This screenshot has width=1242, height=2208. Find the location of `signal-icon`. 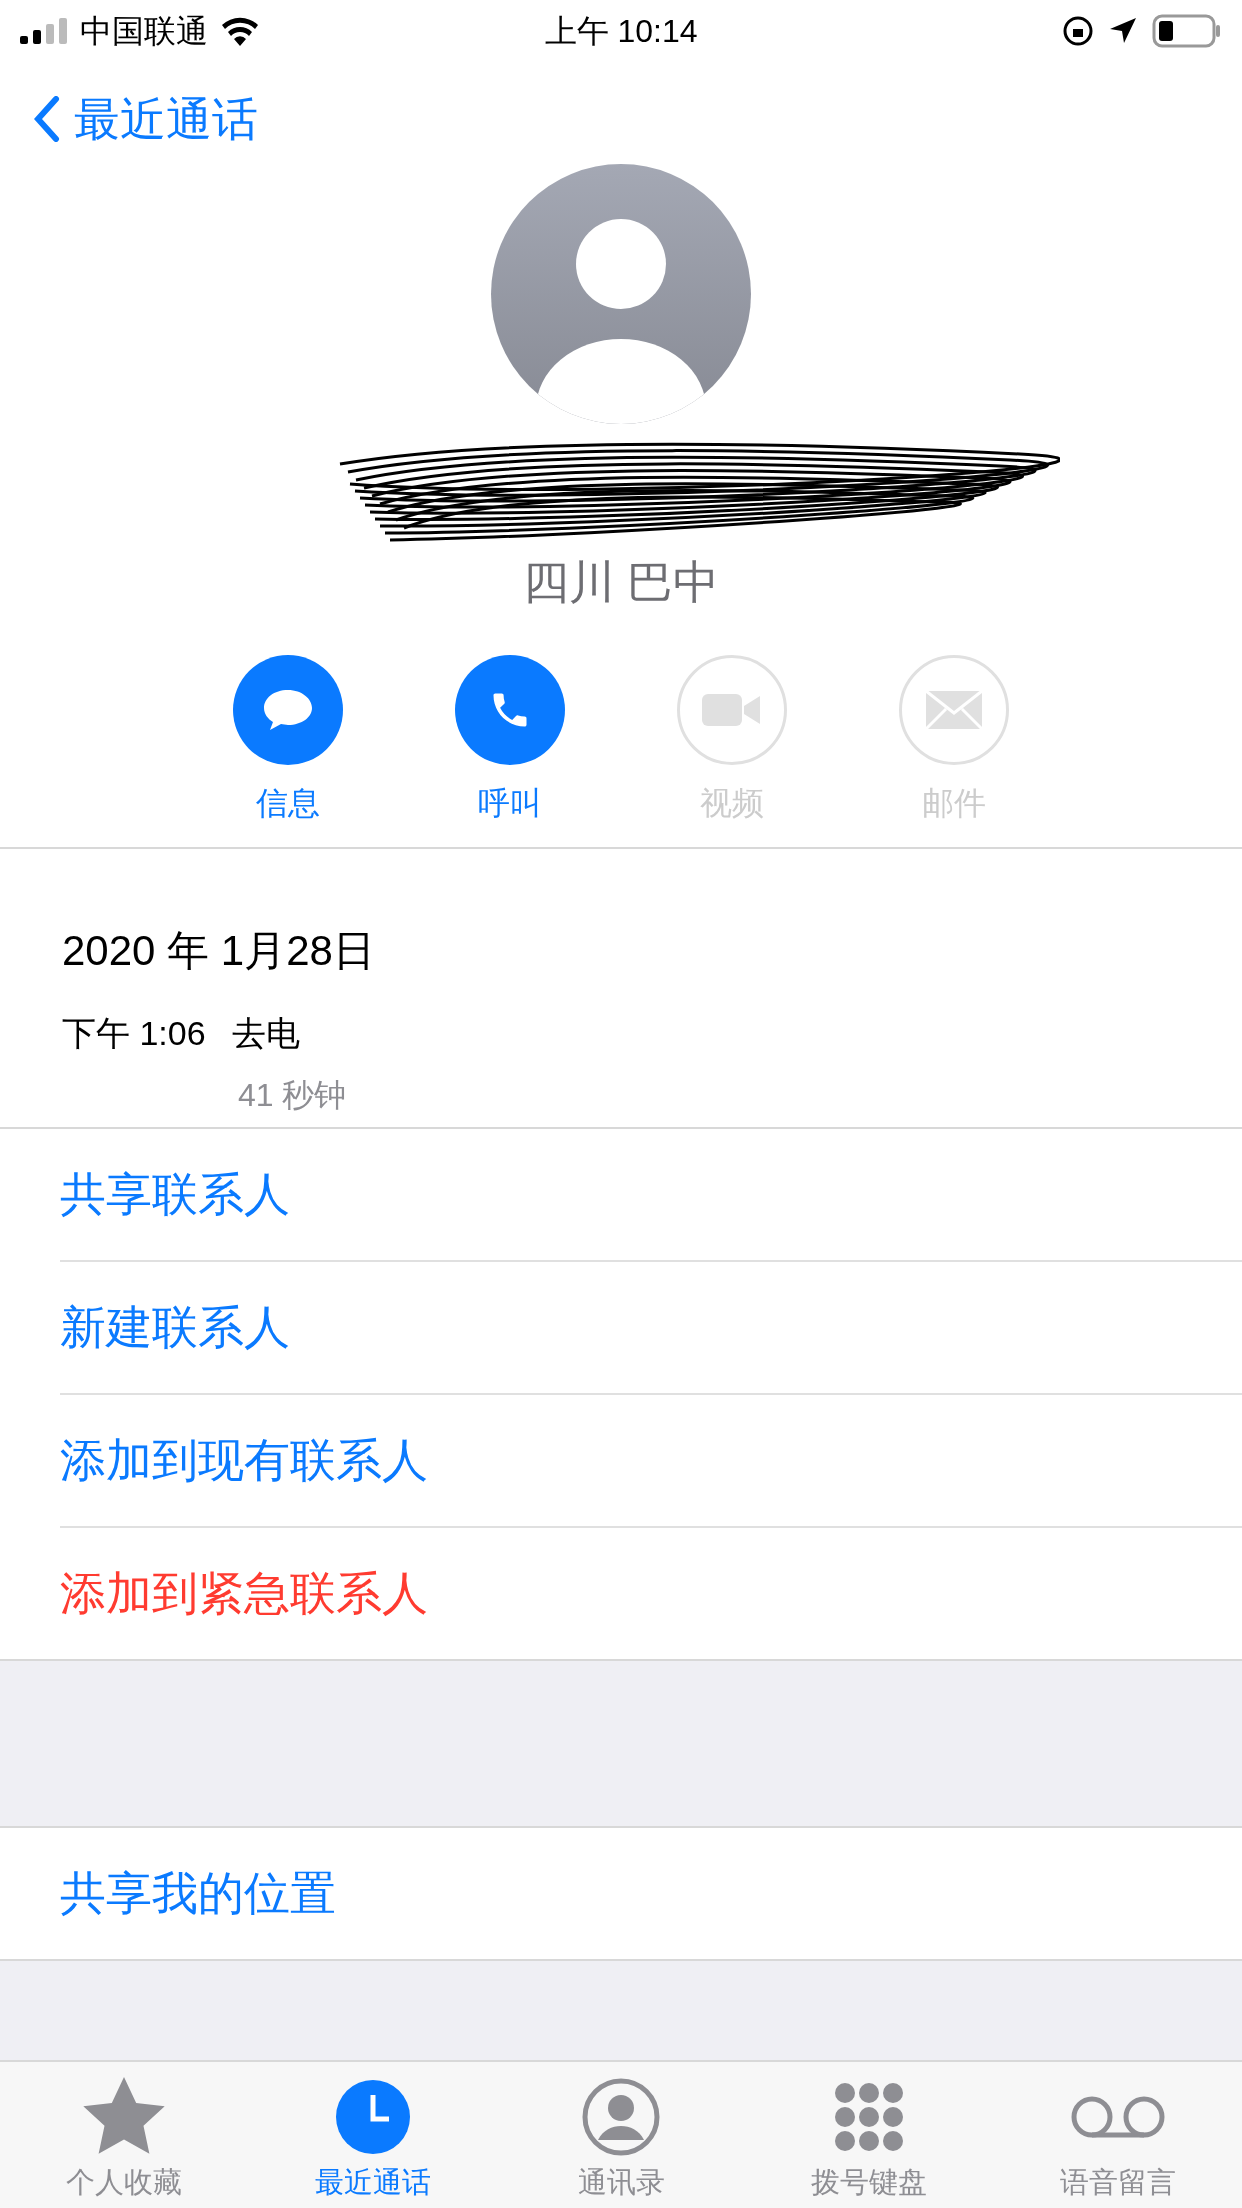

signal-icon is located at coordinates (44, 31).